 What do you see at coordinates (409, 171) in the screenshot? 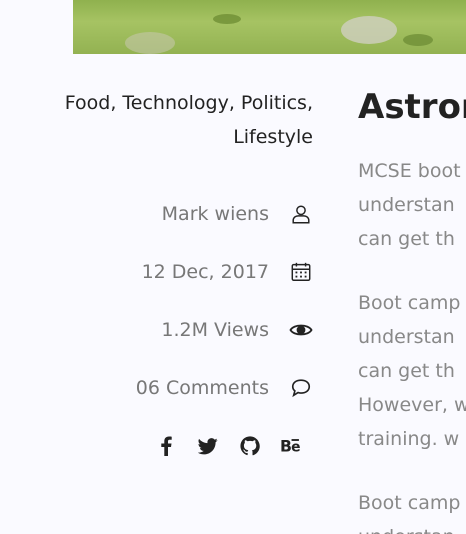
I see `text-line: MCSE boot` at bounding box center [409, 171].